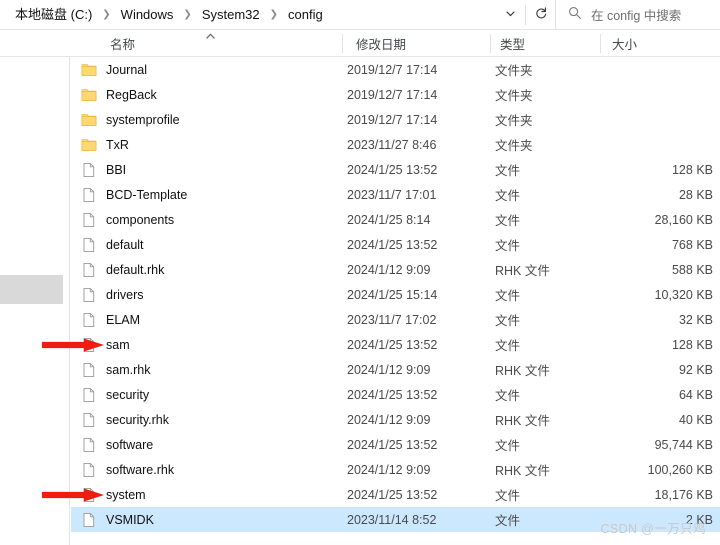  I want to click on breadcrumb-item-windows: Windows, so click(147, 14).